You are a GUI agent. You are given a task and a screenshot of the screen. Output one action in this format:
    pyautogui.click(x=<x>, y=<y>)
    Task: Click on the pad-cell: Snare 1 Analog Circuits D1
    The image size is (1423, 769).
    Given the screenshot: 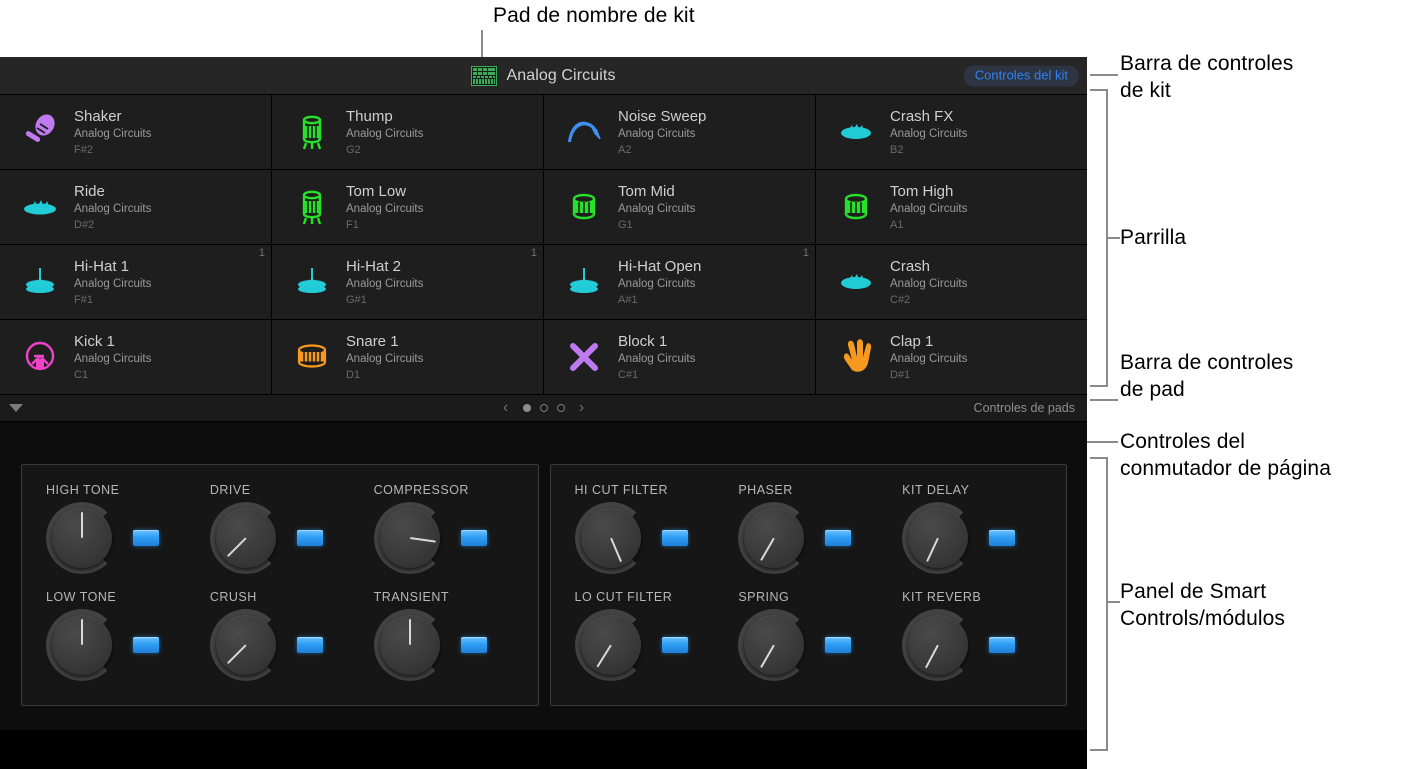 What is the action you would take?
    pyautogui.click(x=407, y=357)
    